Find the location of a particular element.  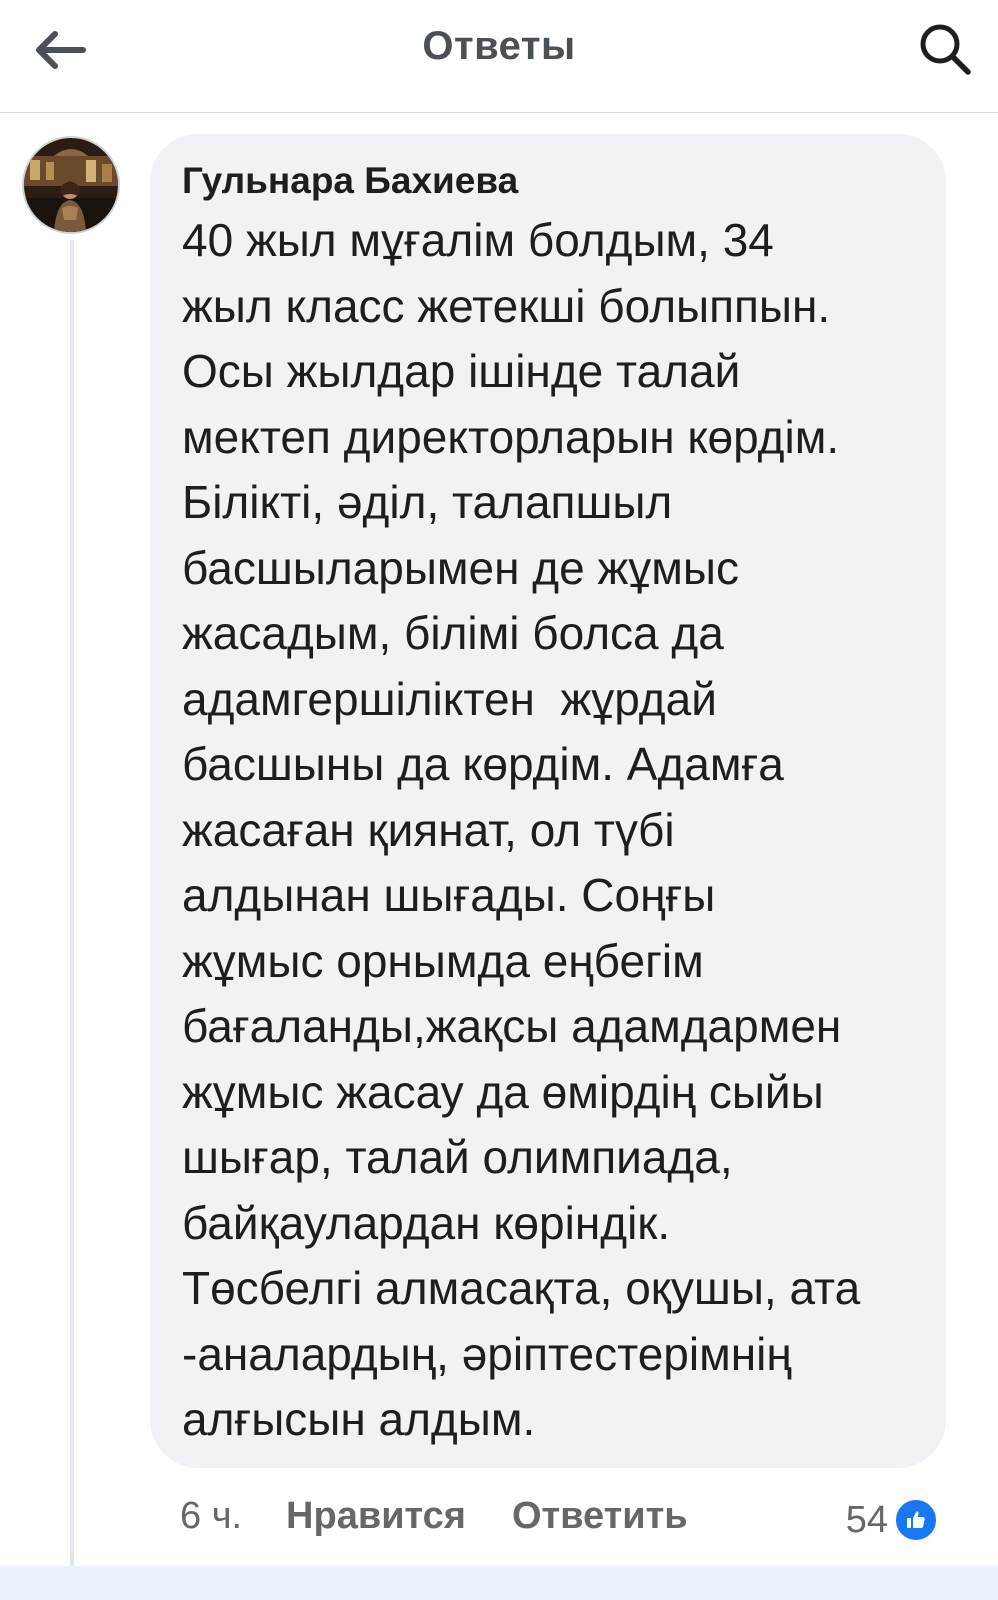

comment-line: адамгершіліктен жұрдай is located at coordinates (449, 698).